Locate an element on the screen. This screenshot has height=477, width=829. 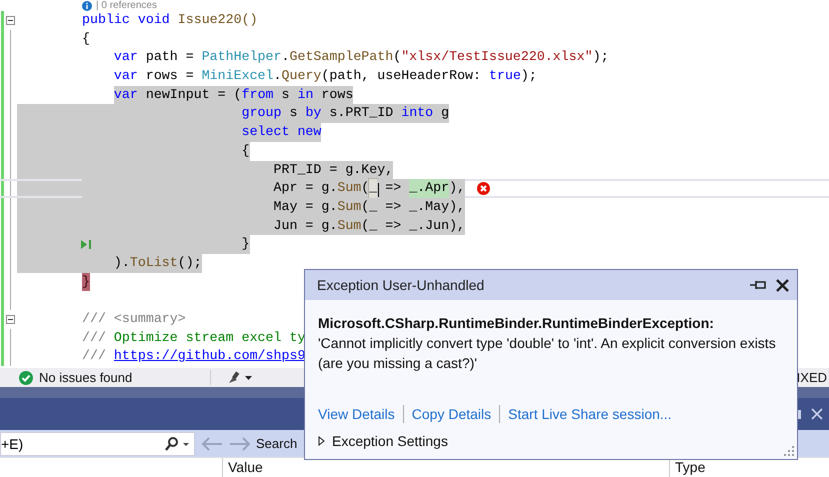
popup-title: Exception User-Unhandled is located at coordinates (401, 285).